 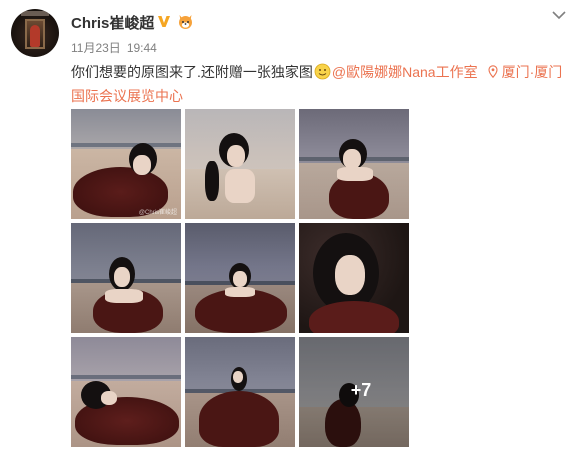 What do you see at coordinates (559, 15) in the screenshot?
I see `chevron-down-icon` at bounding box center [559, 15].